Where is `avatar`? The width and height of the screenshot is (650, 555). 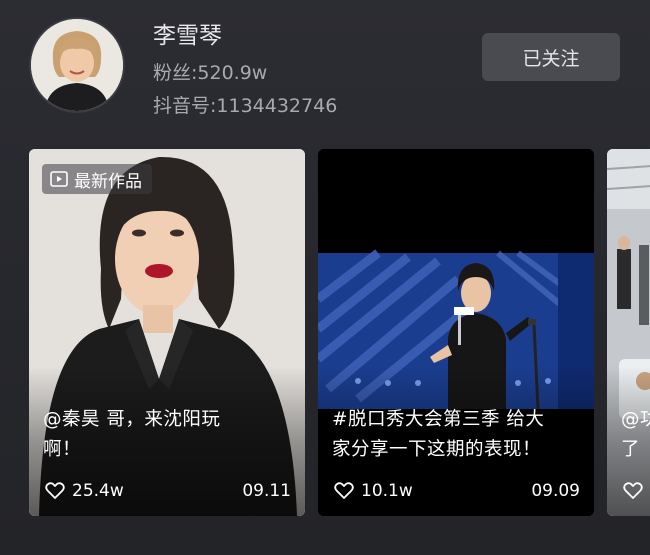 avatar is located at coordinates (77, 65).